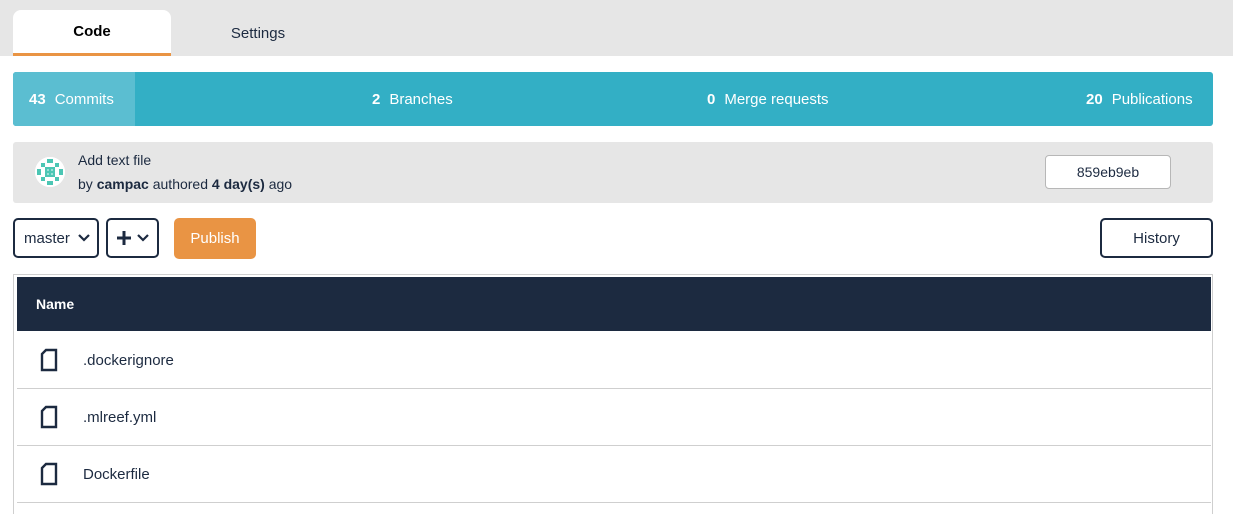 Image resolution: width=1233 pixels, height=514 pixels. I want to click on publications-count: 20, so click(1094, 99).